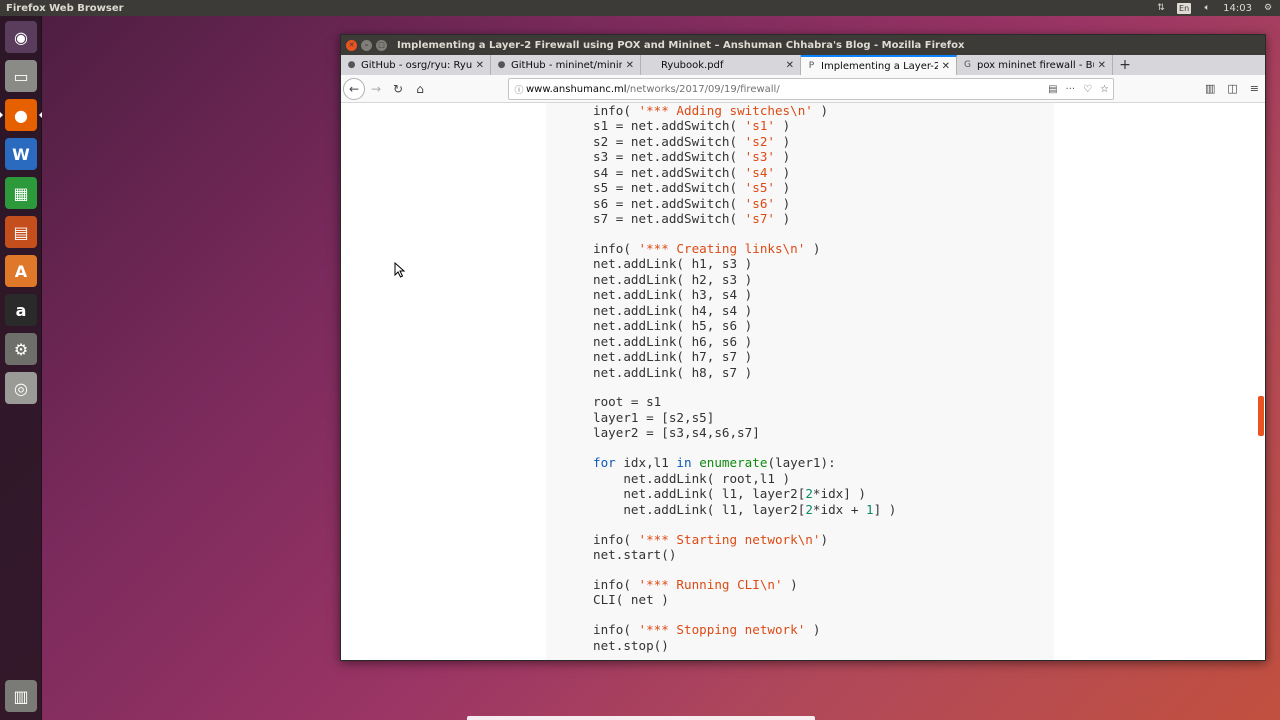 The height and width of the screenshot is (720, 1280). What do you see at coordinates (673, 310) in the screenshot?
I see `code-token: net.addLink( h4, s4 )` at bounding box center [673, 310].